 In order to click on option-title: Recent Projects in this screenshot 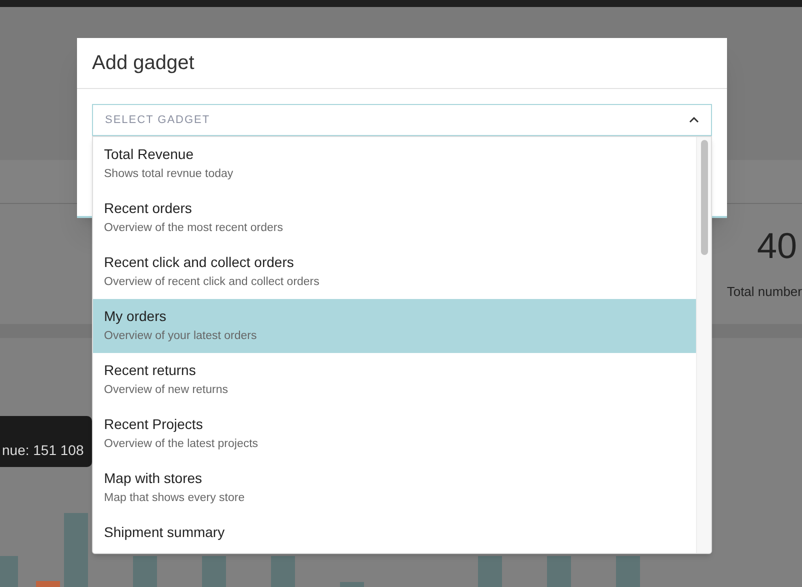, I will do `click(153, 424)`.